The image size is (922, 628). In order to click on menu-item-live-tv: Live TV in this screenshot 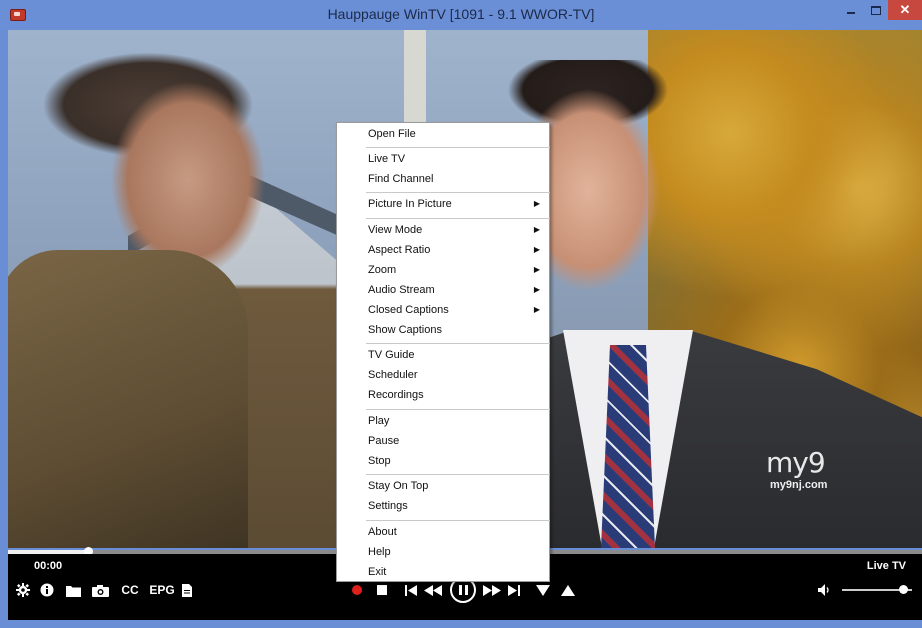, I will do `click(458, 159)`.